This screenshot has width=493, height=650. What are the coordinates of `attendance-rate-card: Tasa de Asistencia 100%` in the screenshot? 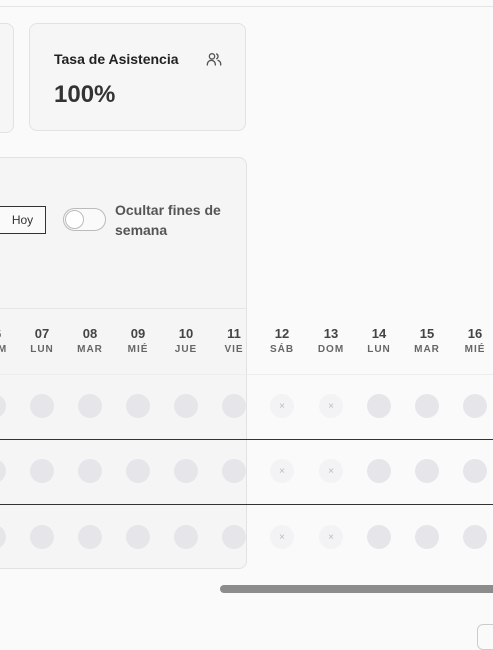 It's located at (137, 77).